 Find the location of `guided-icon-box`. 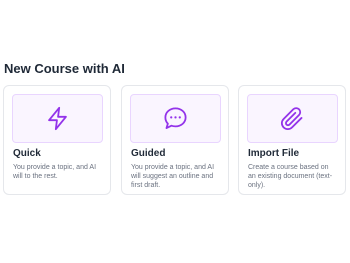

guided-icon-box is located at coordinates (175, 118).